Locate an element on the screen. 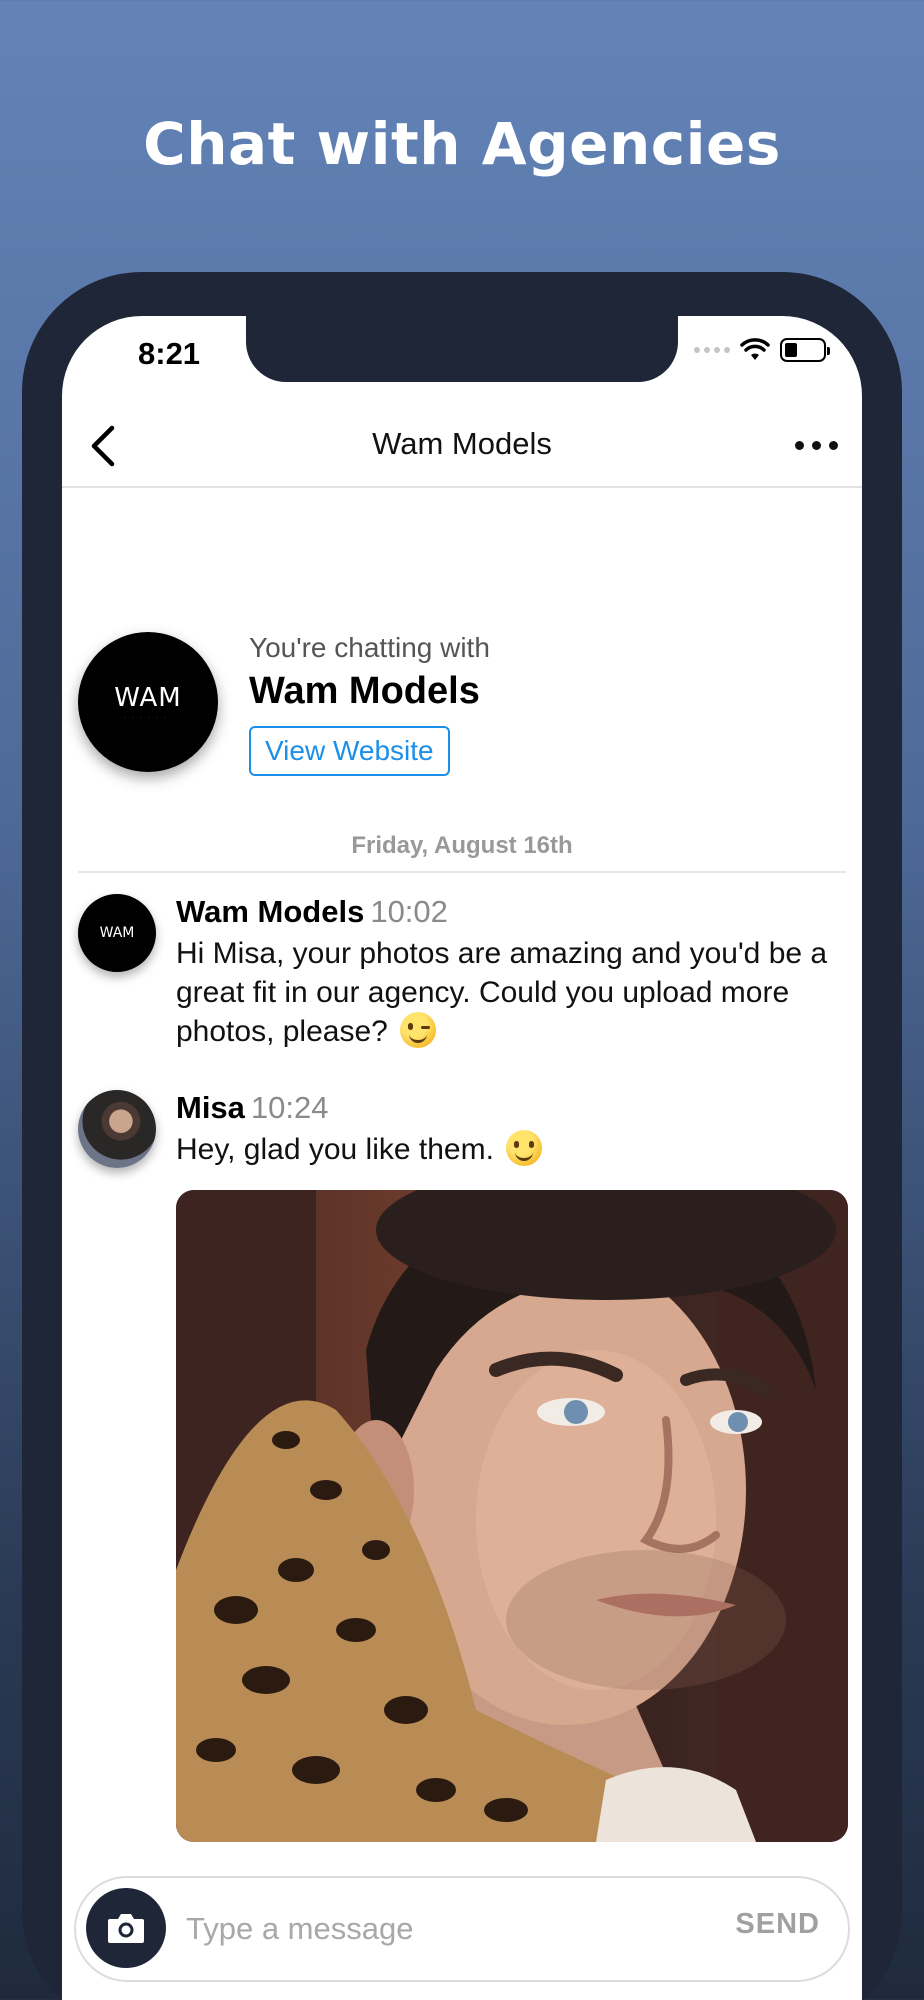  notch is located at coordinates (462, 349).